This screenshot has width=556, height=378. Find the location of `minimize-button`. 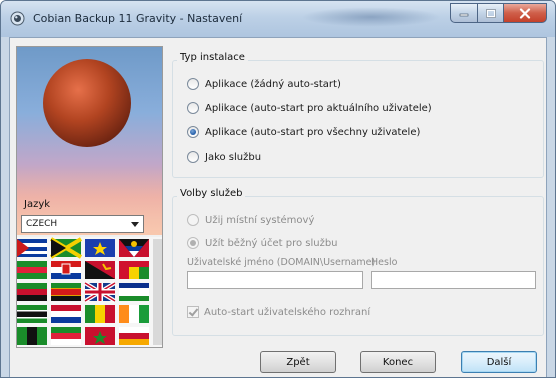

minimize-button is located at coordinates (463, 13).